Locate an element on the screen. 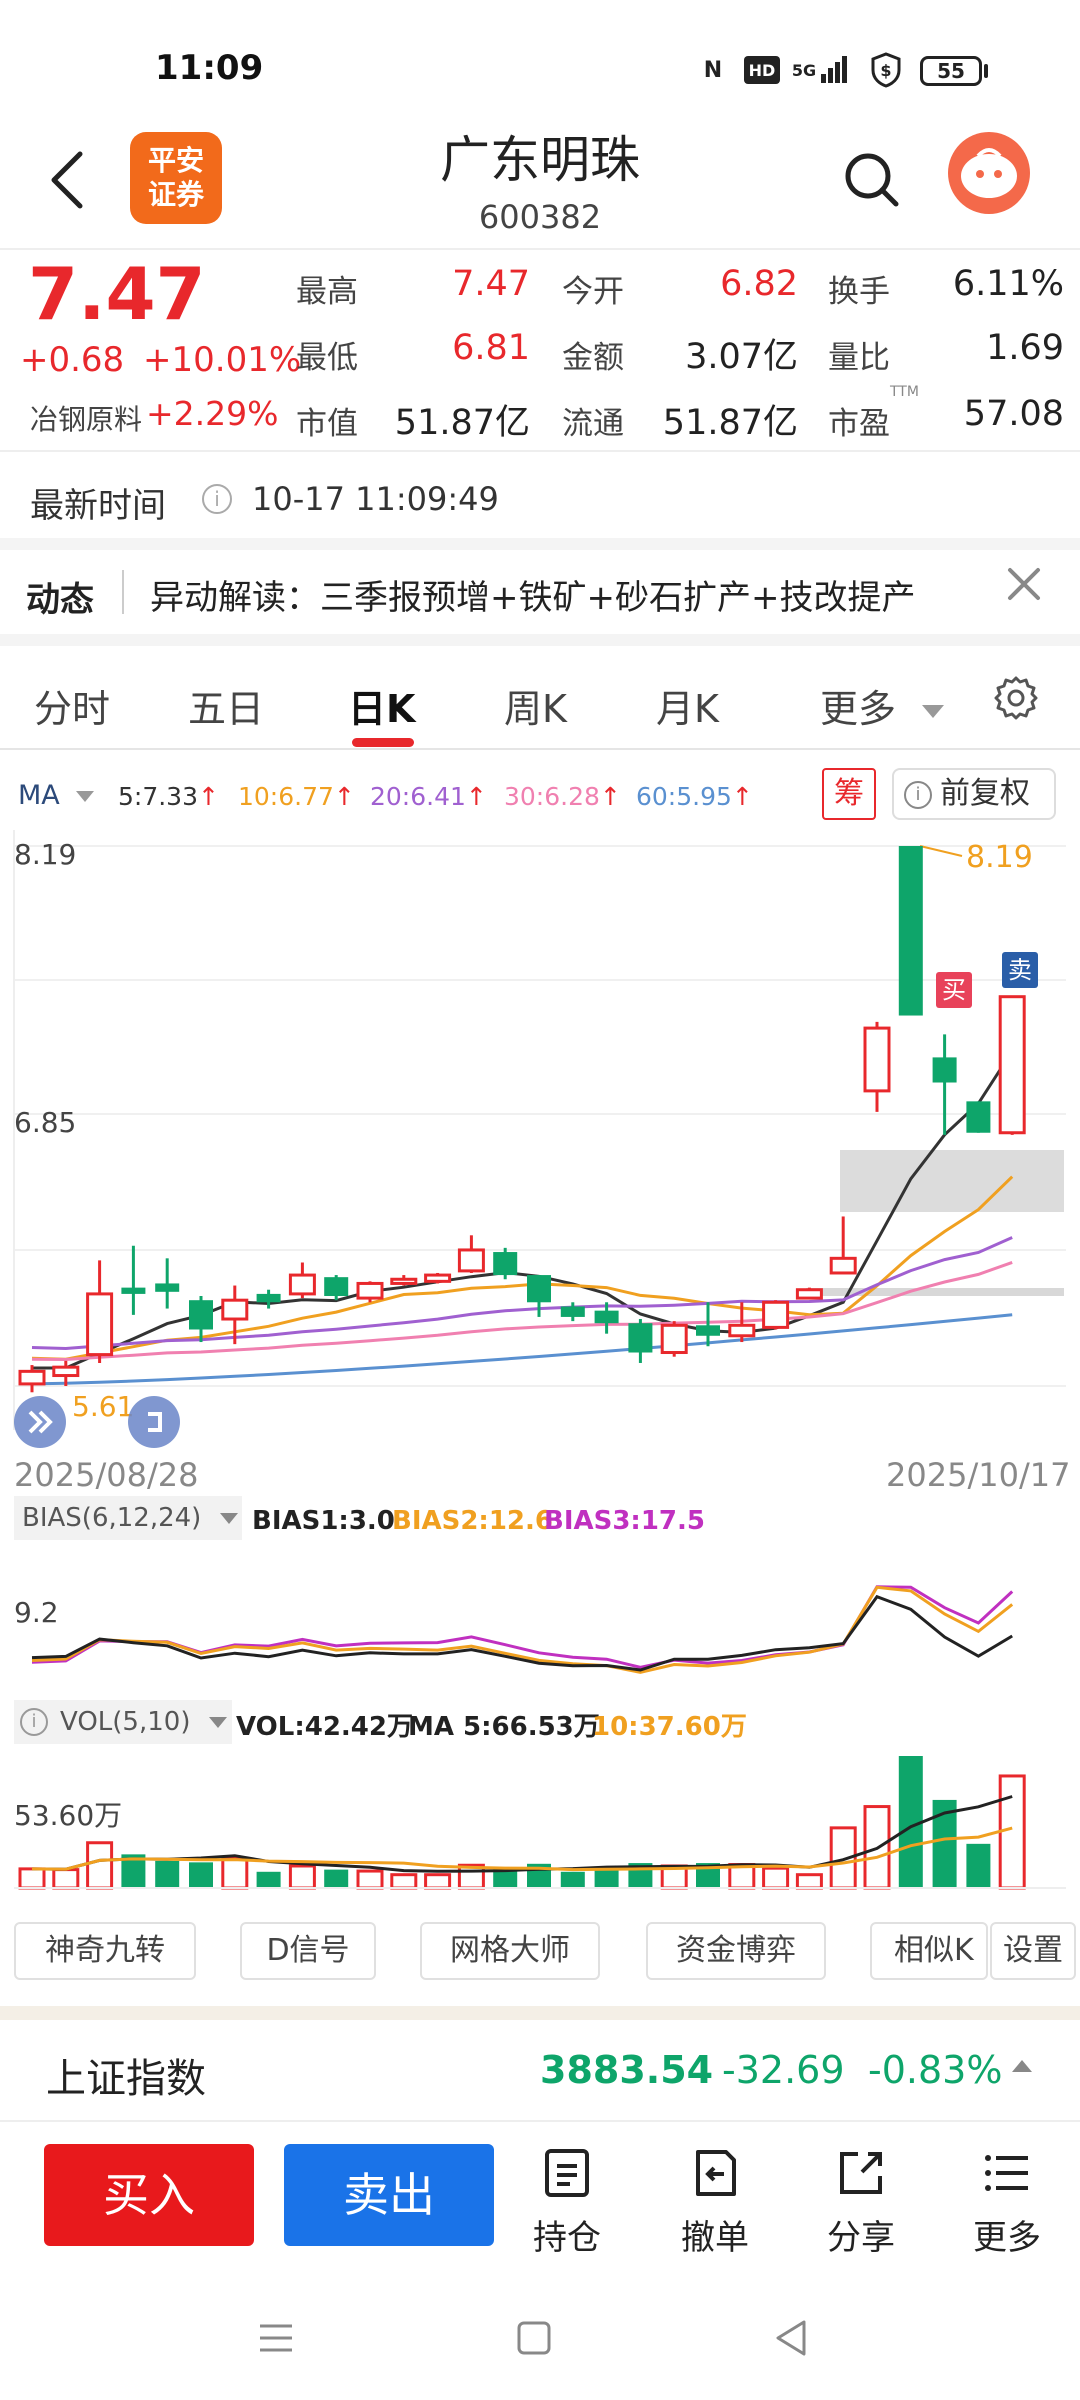  share-button: 分享 is located at coordinates (861, 2203).